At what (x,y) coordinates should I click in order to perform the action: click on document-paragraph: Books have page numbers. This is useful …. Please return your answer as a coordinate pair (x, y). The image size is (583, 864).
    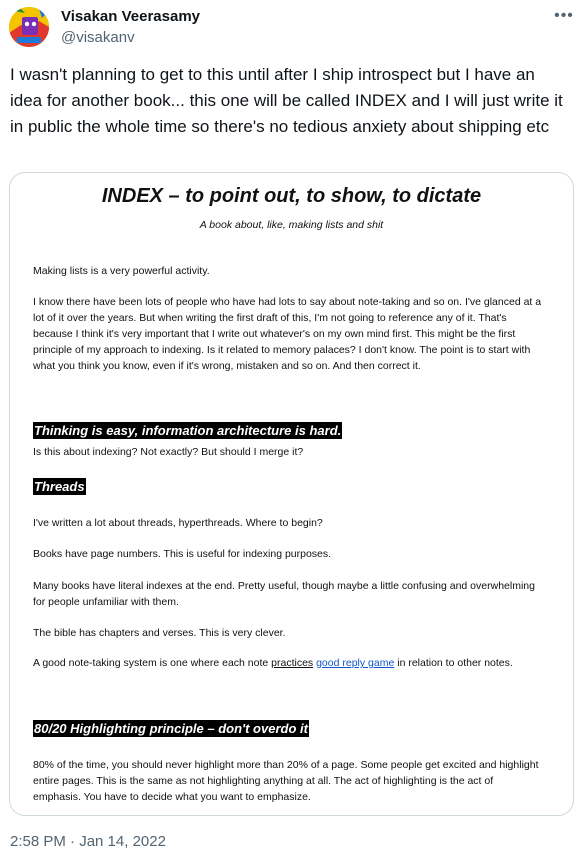
    Looking at the image, I should click on (182, 554).